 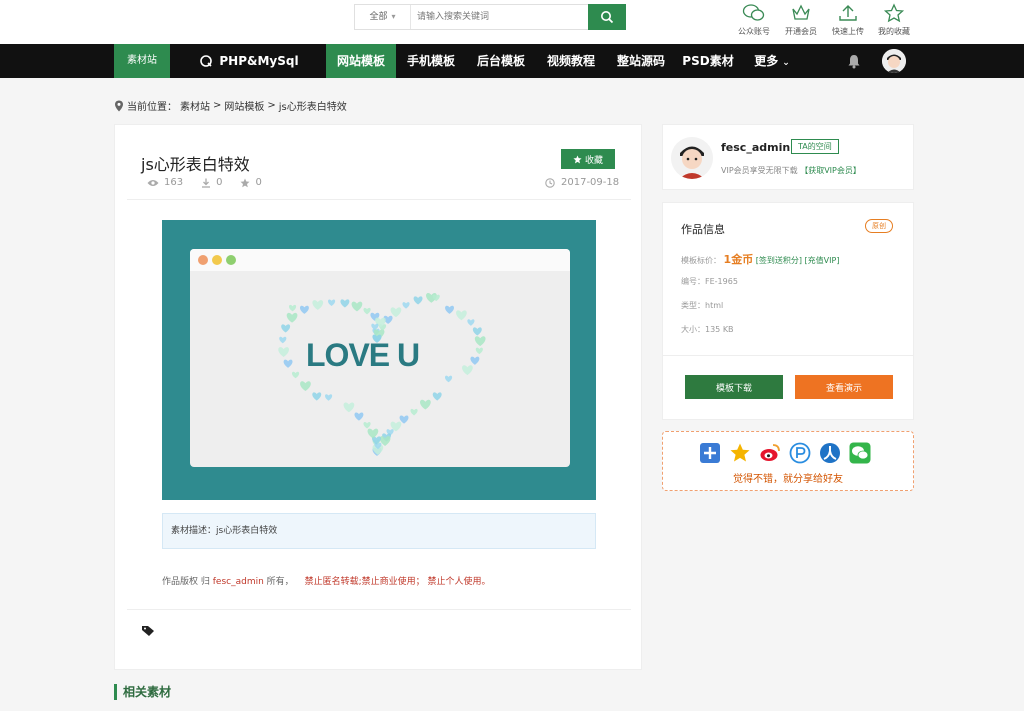 I want to click on search-button, so click(x=607, y=17).